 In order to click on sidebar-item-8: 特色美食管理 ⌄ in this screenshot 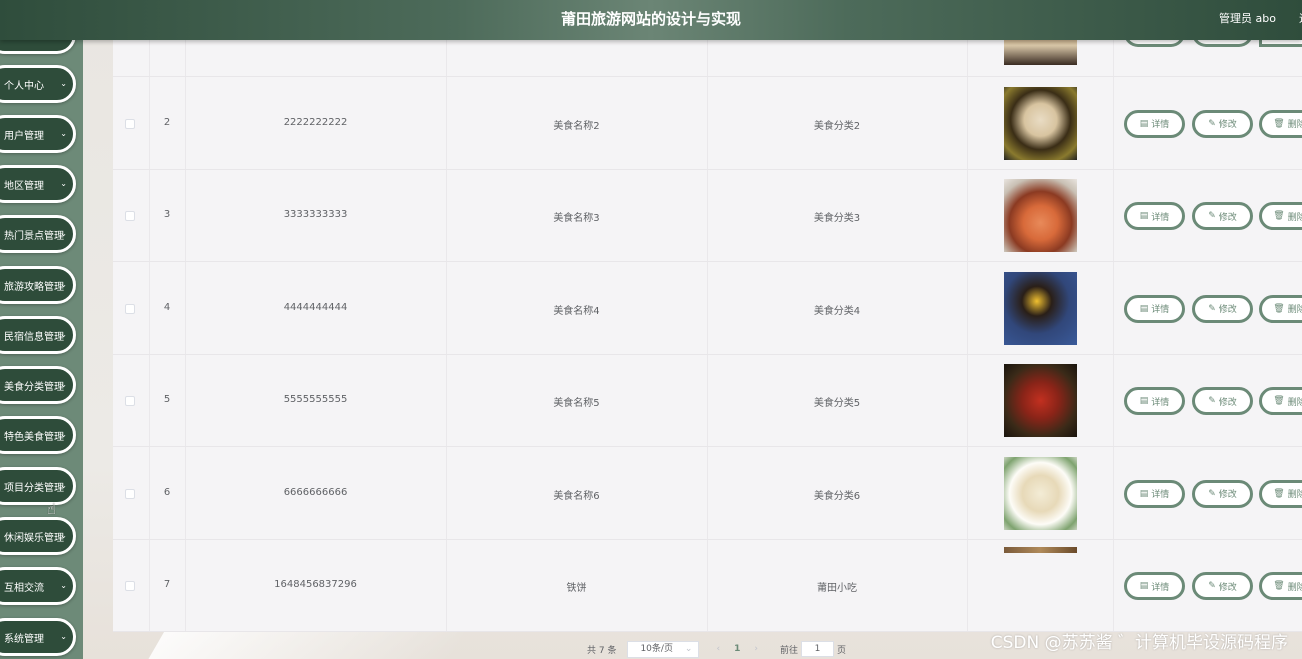, I will do `click(38, 435)`.